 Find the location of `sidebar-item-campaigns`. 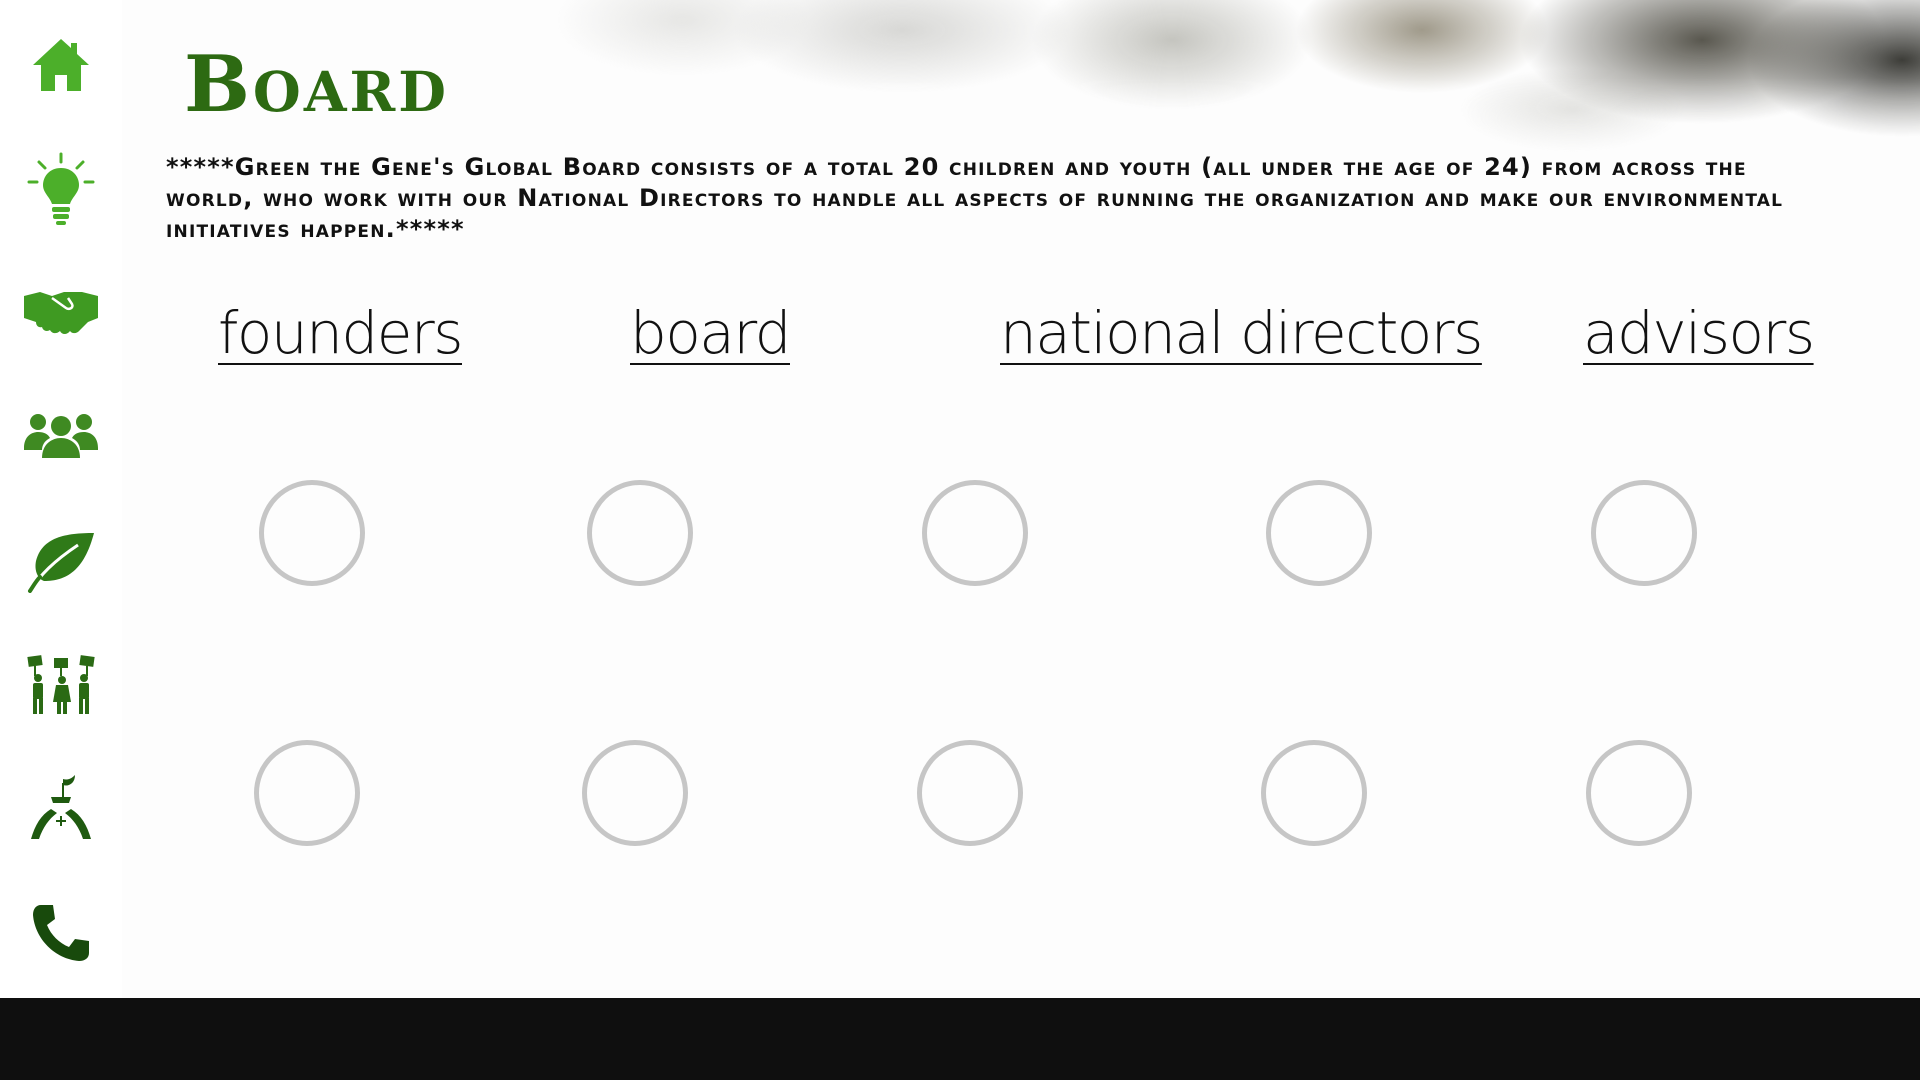

sidebar-item-campaigns is located at coordinates (61, 685).